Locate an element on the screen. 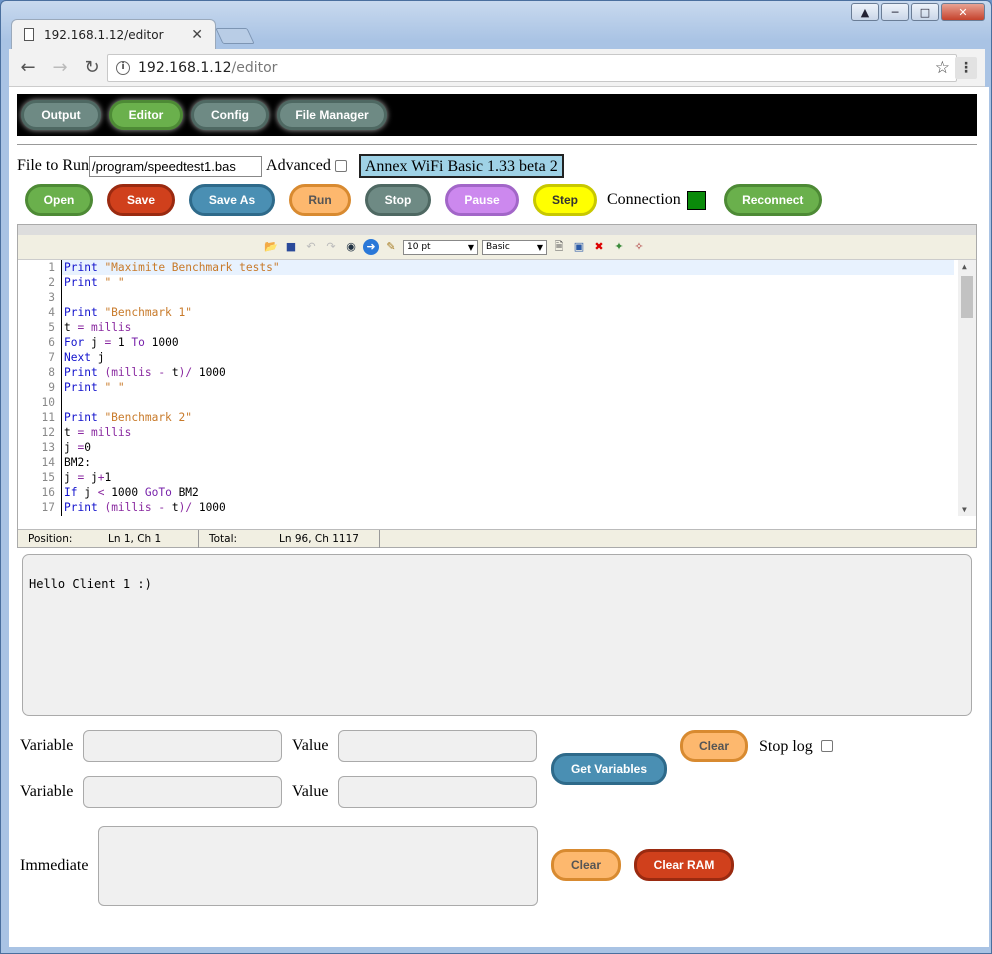  clean-brush-icon: ✎ is located at coordinates (391, 247).